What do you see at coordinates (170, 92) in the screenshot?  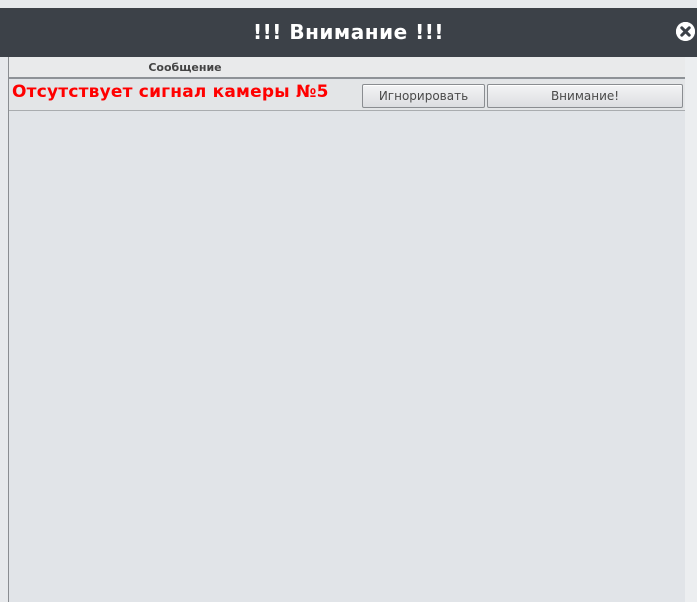 I see `alert-message: Отсутствует сигнал камеры №5` at bounding box center [170, 92].